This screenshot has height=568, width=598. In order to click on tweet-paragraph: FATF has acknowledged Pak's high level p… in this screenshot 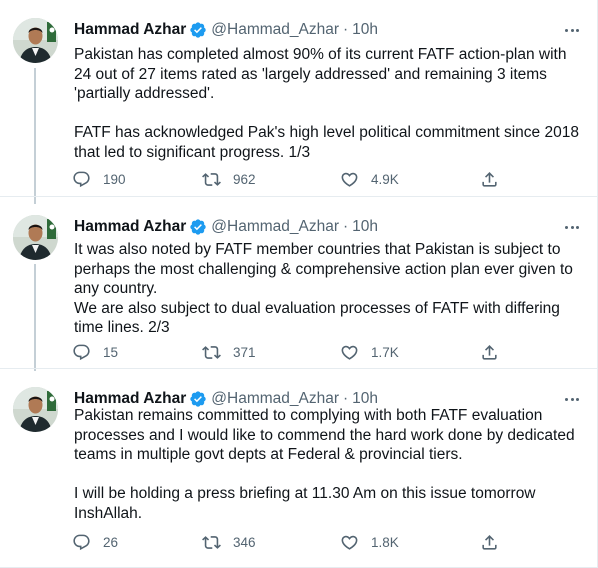, I will do `click(326, 142)`.